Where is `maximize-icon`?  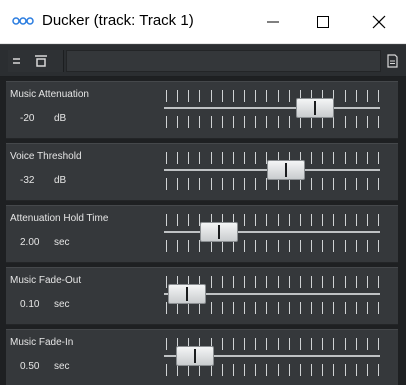 maximize-icon is located at coordinates (323, 22).